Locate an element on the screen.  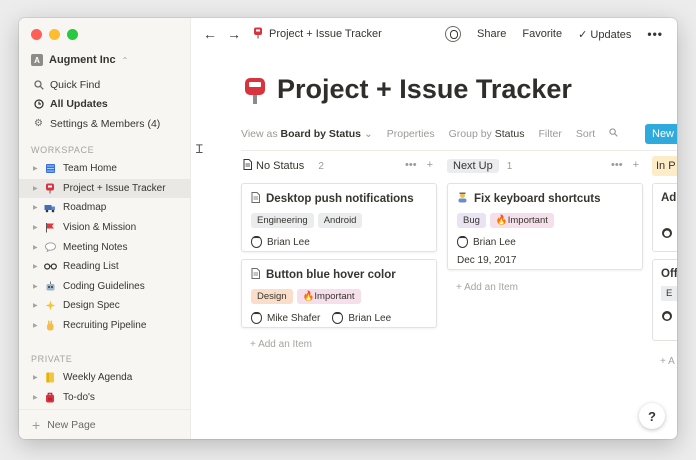
sidebar-item-design-spec: ▶ Design Spec is located at coordinates (105, 306).